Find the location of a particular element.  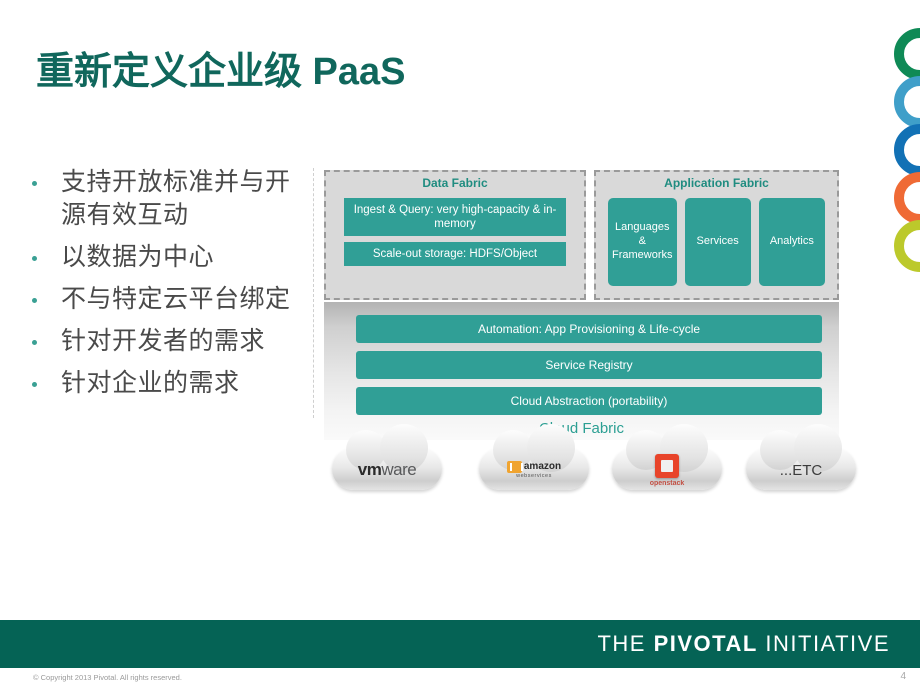

etc-label: ...ETC is located at coordinates (801, 470).